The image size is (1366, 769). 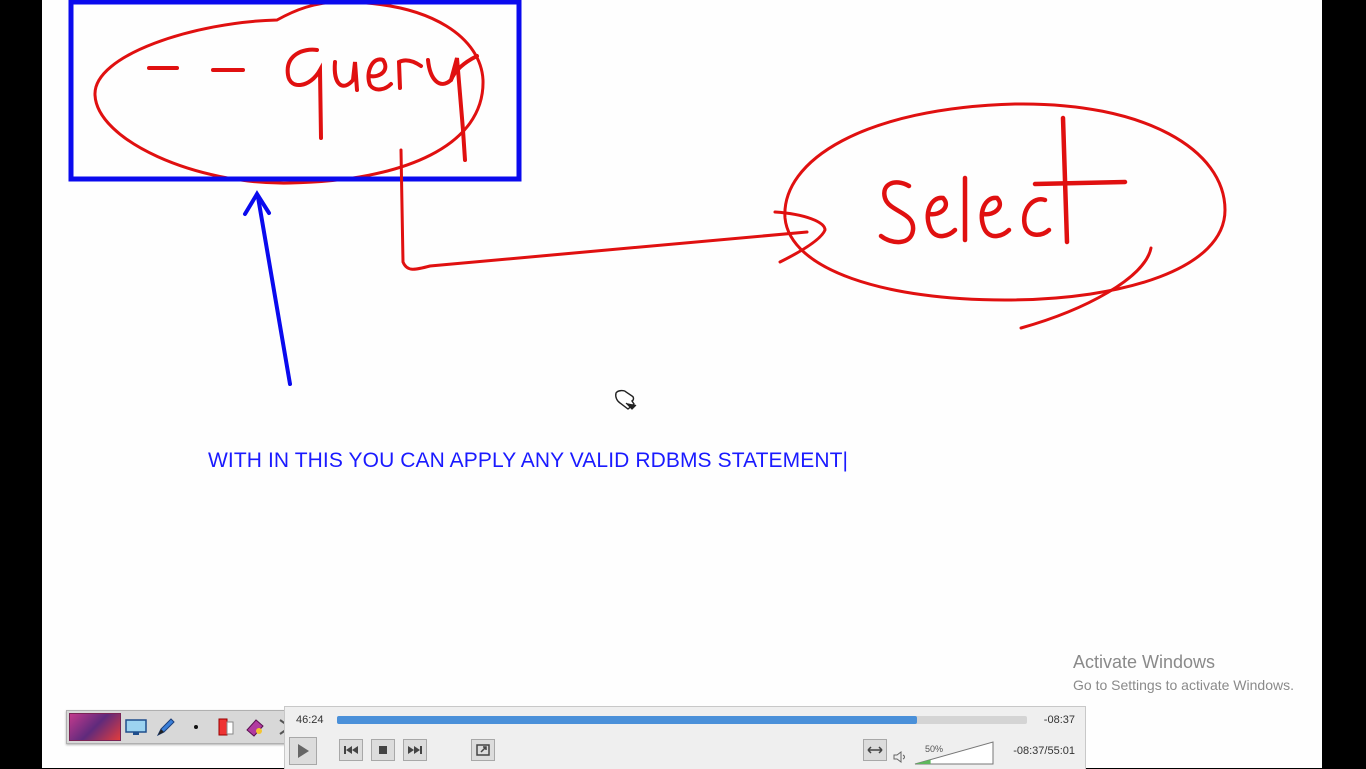 I want to click on red-connector-arrow, so click(x=613, y=209).